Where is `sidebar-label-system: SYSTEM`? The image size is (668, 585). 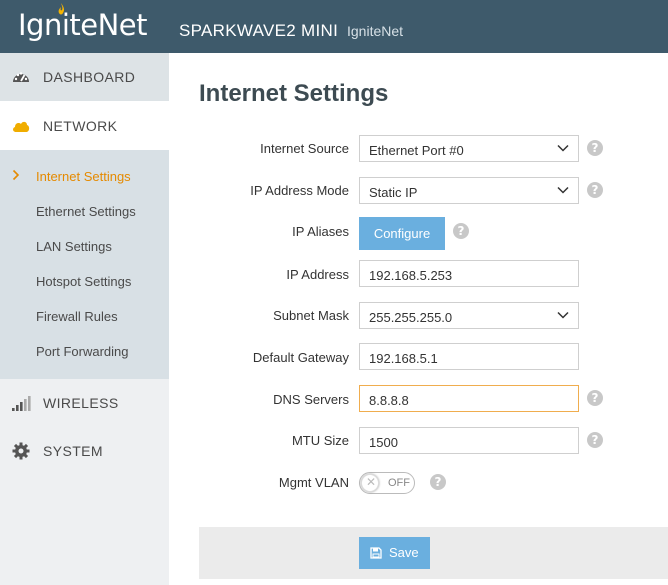 sidebar-label-system: SYSTEM is located at coordinates (73, 451).